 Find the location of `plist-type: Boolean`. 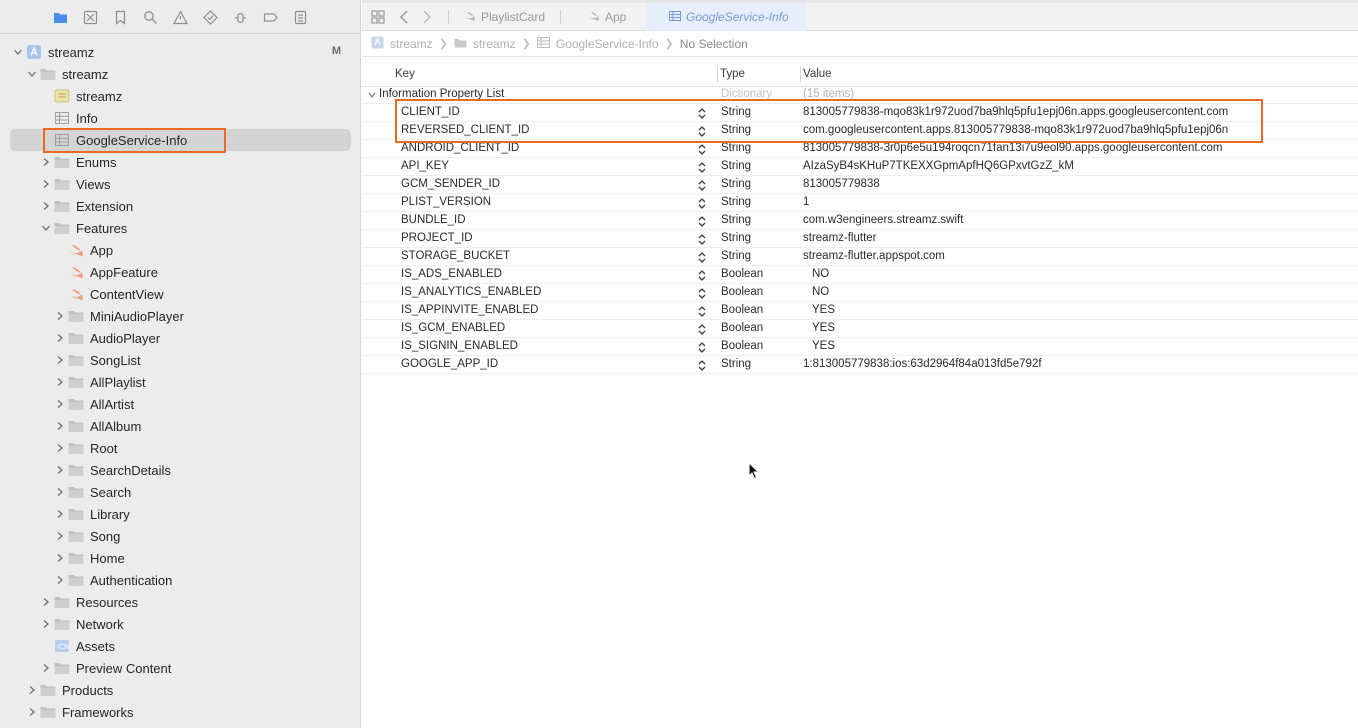

plist-type: Boolean is located at coordinates (742, 292).